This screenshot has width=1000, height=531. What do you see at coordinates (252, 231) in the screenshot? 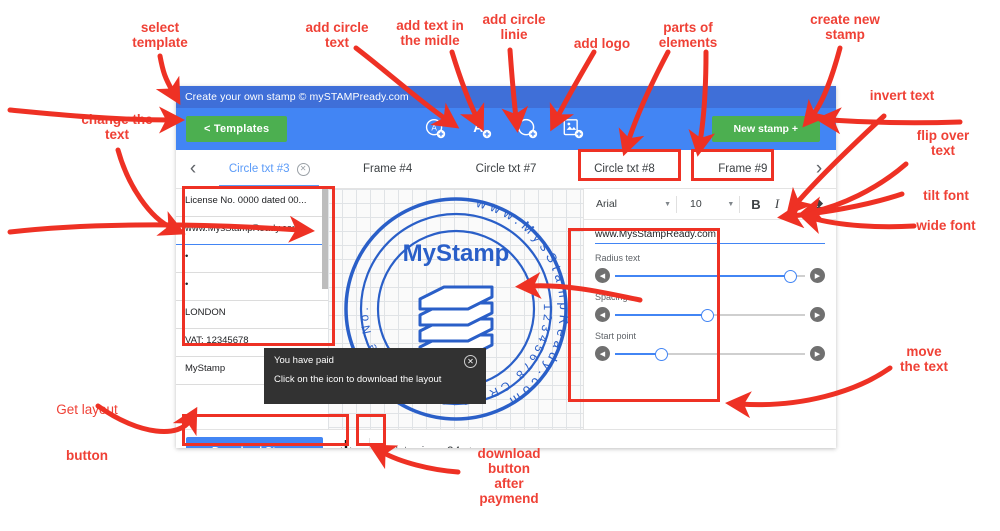
I see `text-field-row: www.MysStampReady.com` at bounding box center [252, 231].